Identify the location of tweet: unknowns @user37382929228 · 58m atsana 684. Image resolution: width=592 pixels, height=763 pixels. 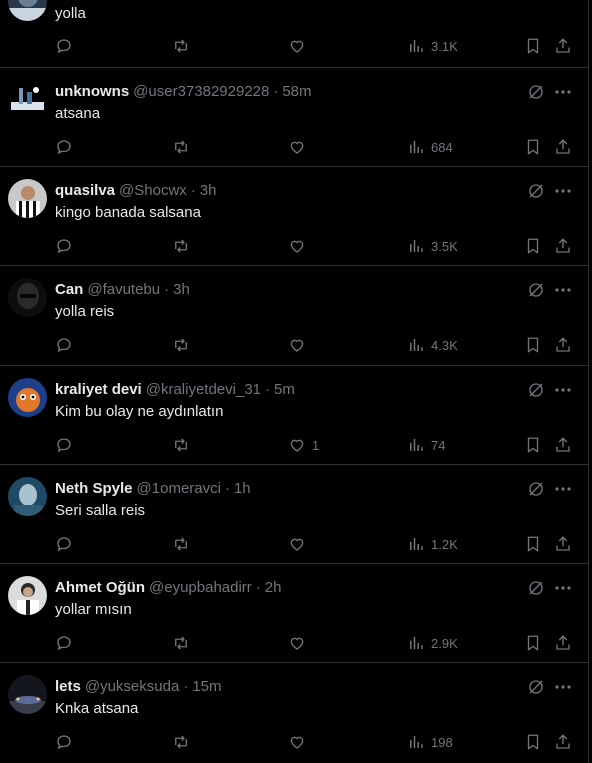
(294, 117).